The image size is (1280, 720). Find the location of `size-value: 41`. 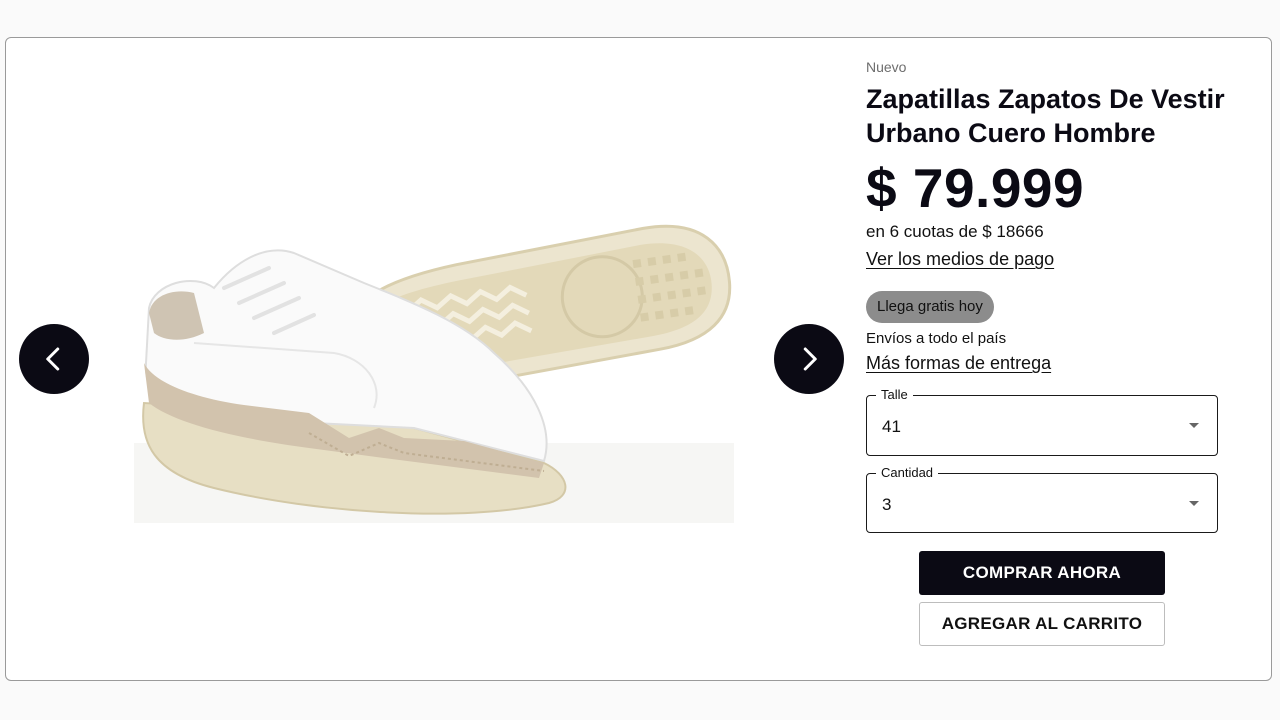

size-value: 41 is located at coordinates (891, 426).